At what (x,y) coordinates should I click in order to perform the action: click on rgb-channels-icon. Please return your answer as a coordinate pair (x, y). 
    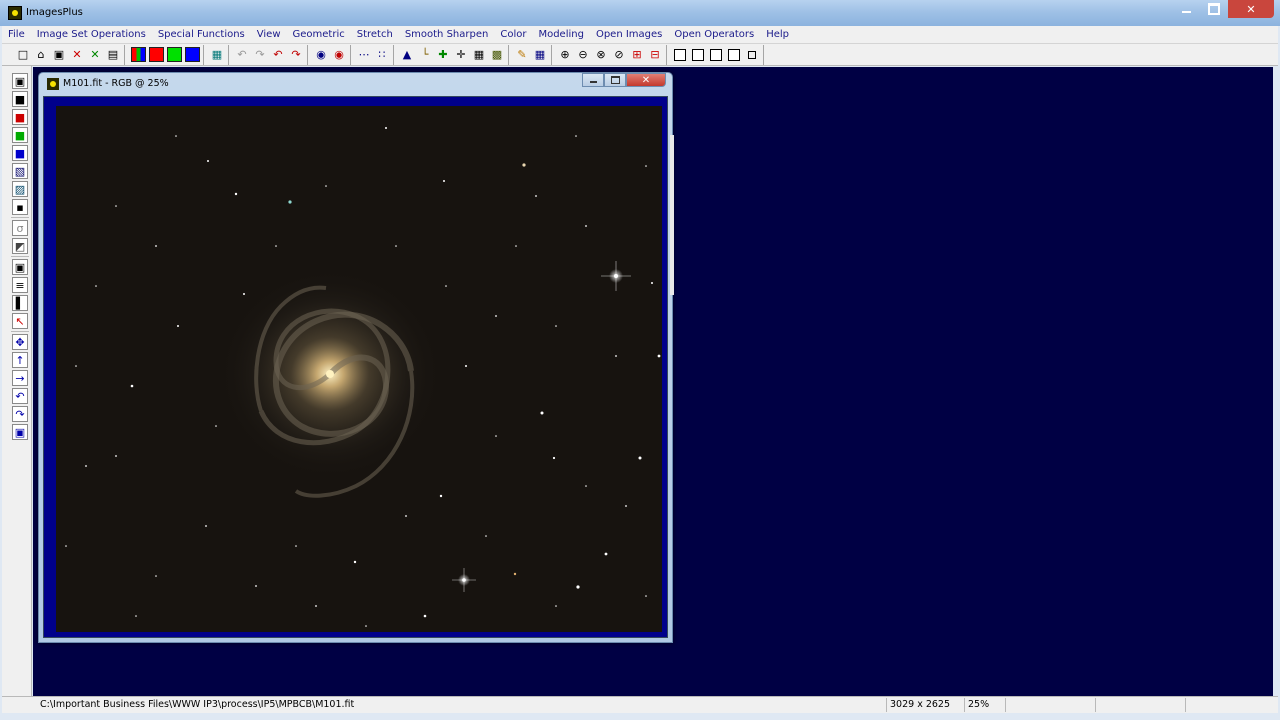
    Looking at the image, I should click on (138, 55).